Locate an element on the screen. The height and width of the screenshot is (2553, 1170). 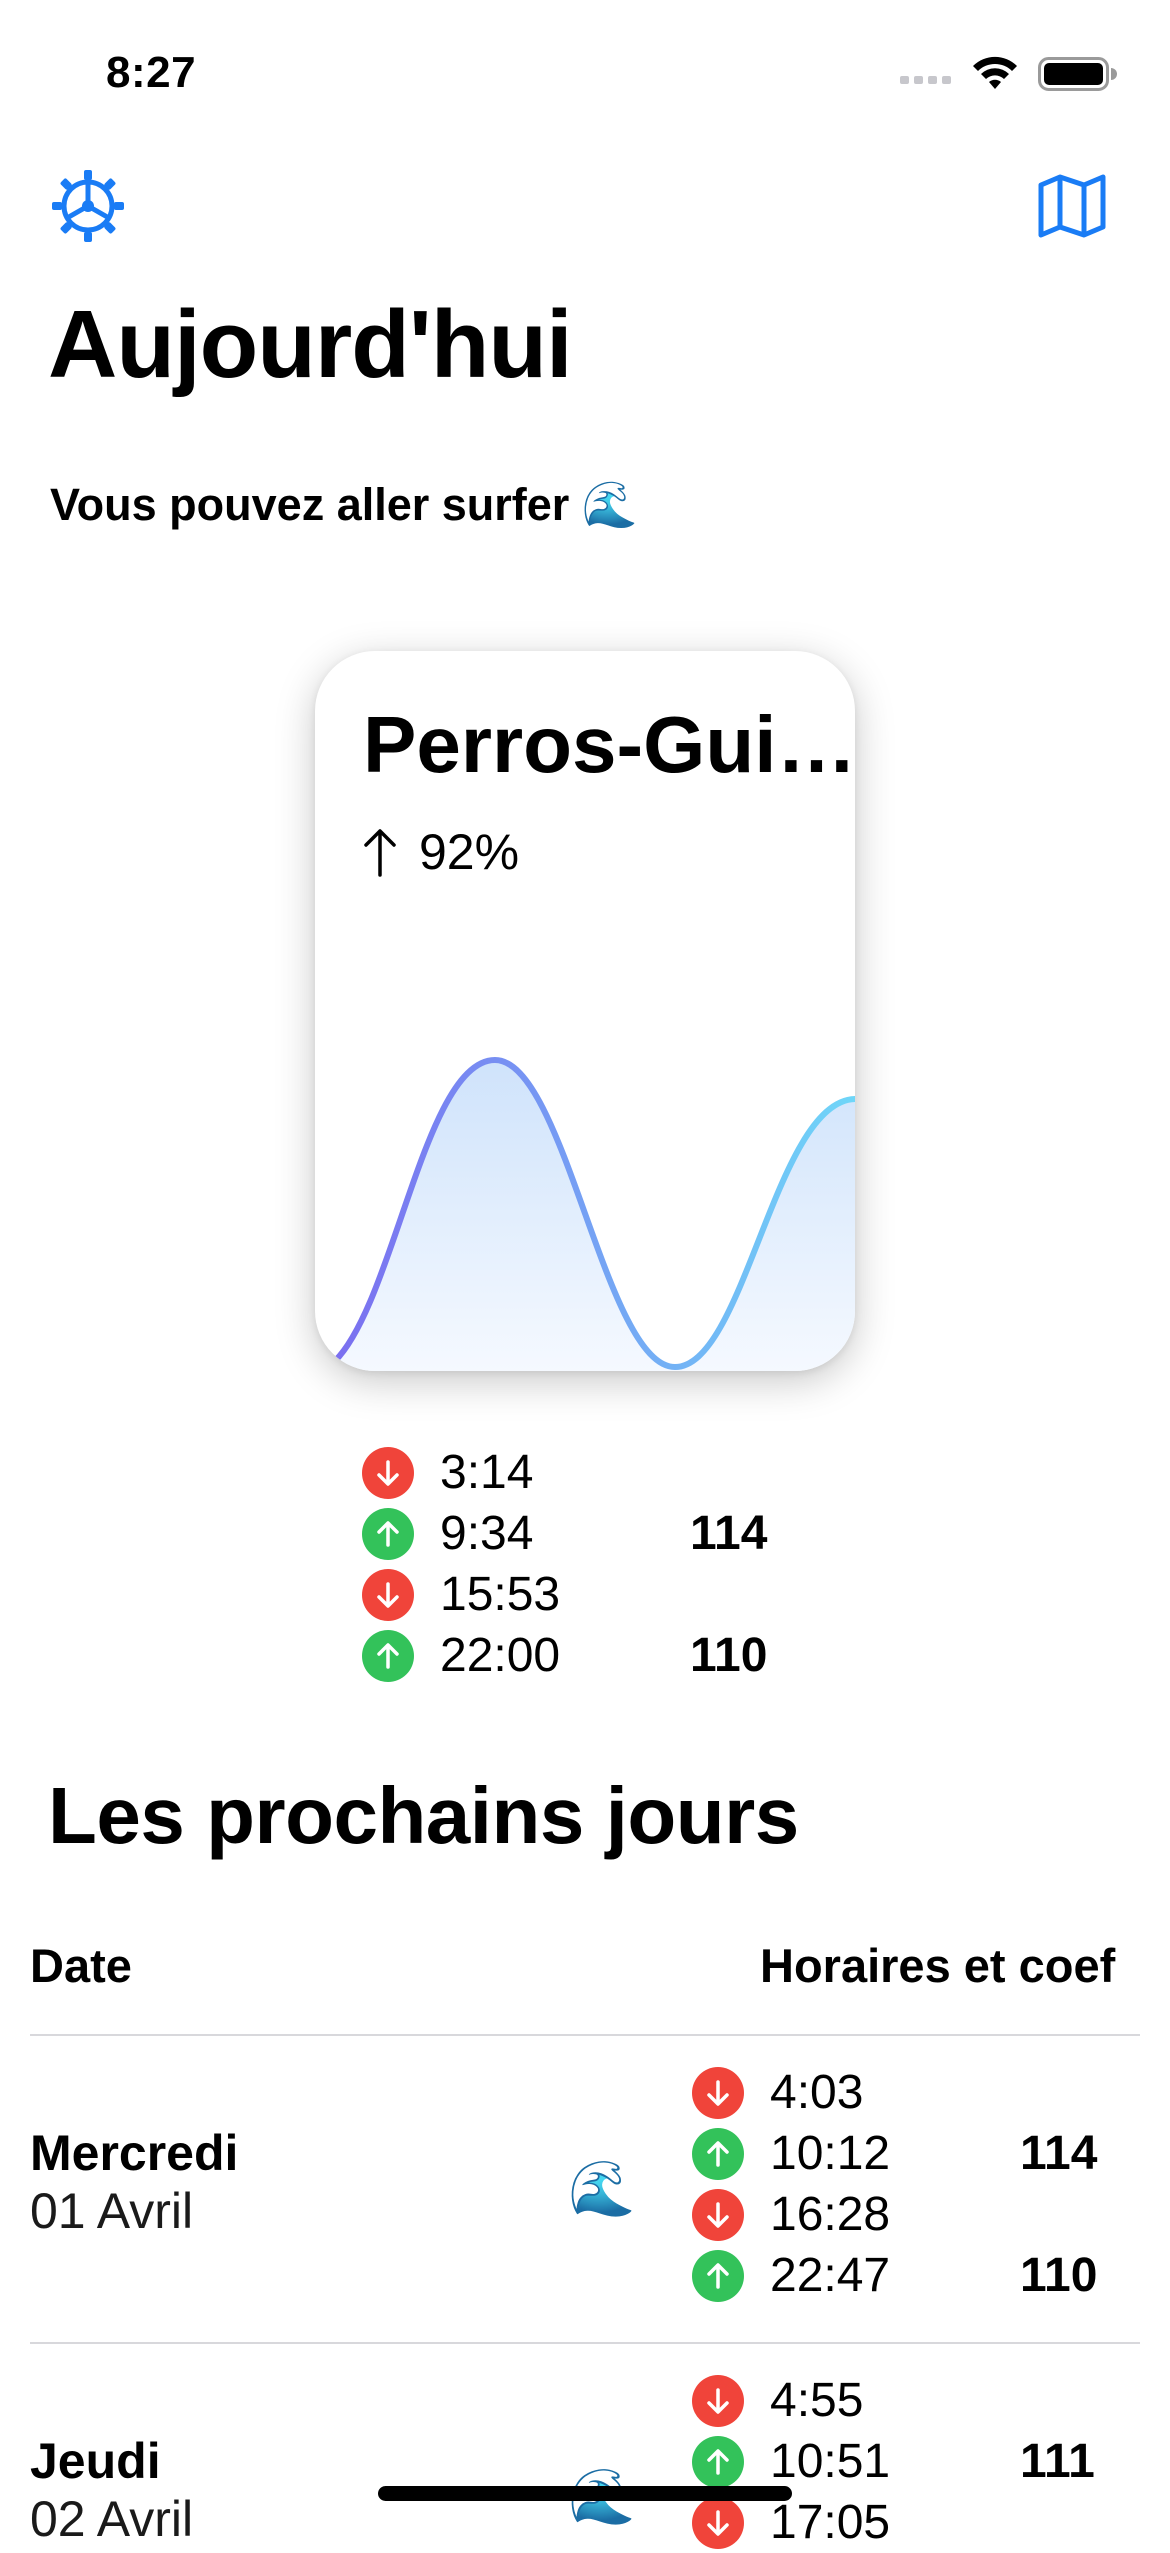
tide-row: 15:53 is located at coordinates (587, 1594).